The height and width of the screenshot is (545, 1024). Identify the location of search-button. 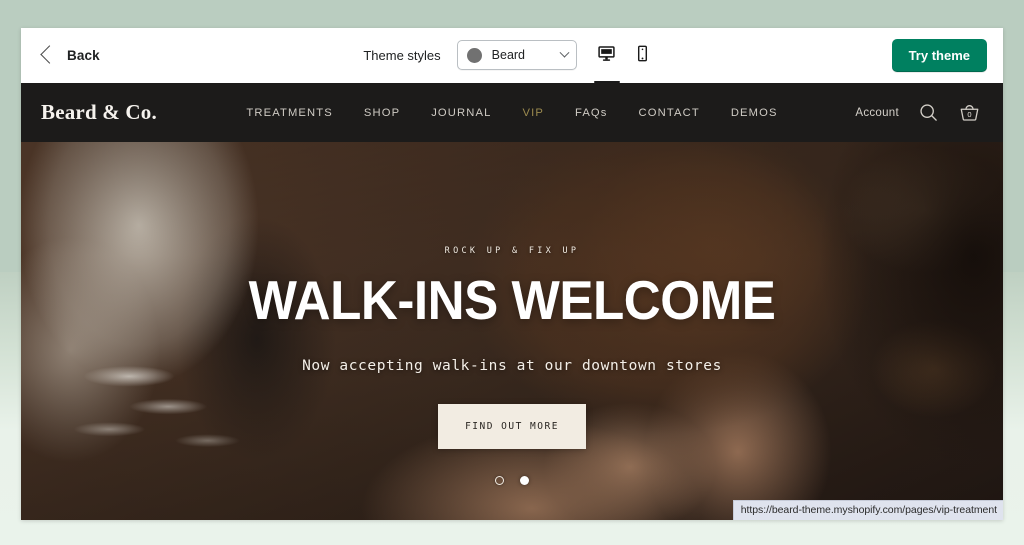
(928, 112).